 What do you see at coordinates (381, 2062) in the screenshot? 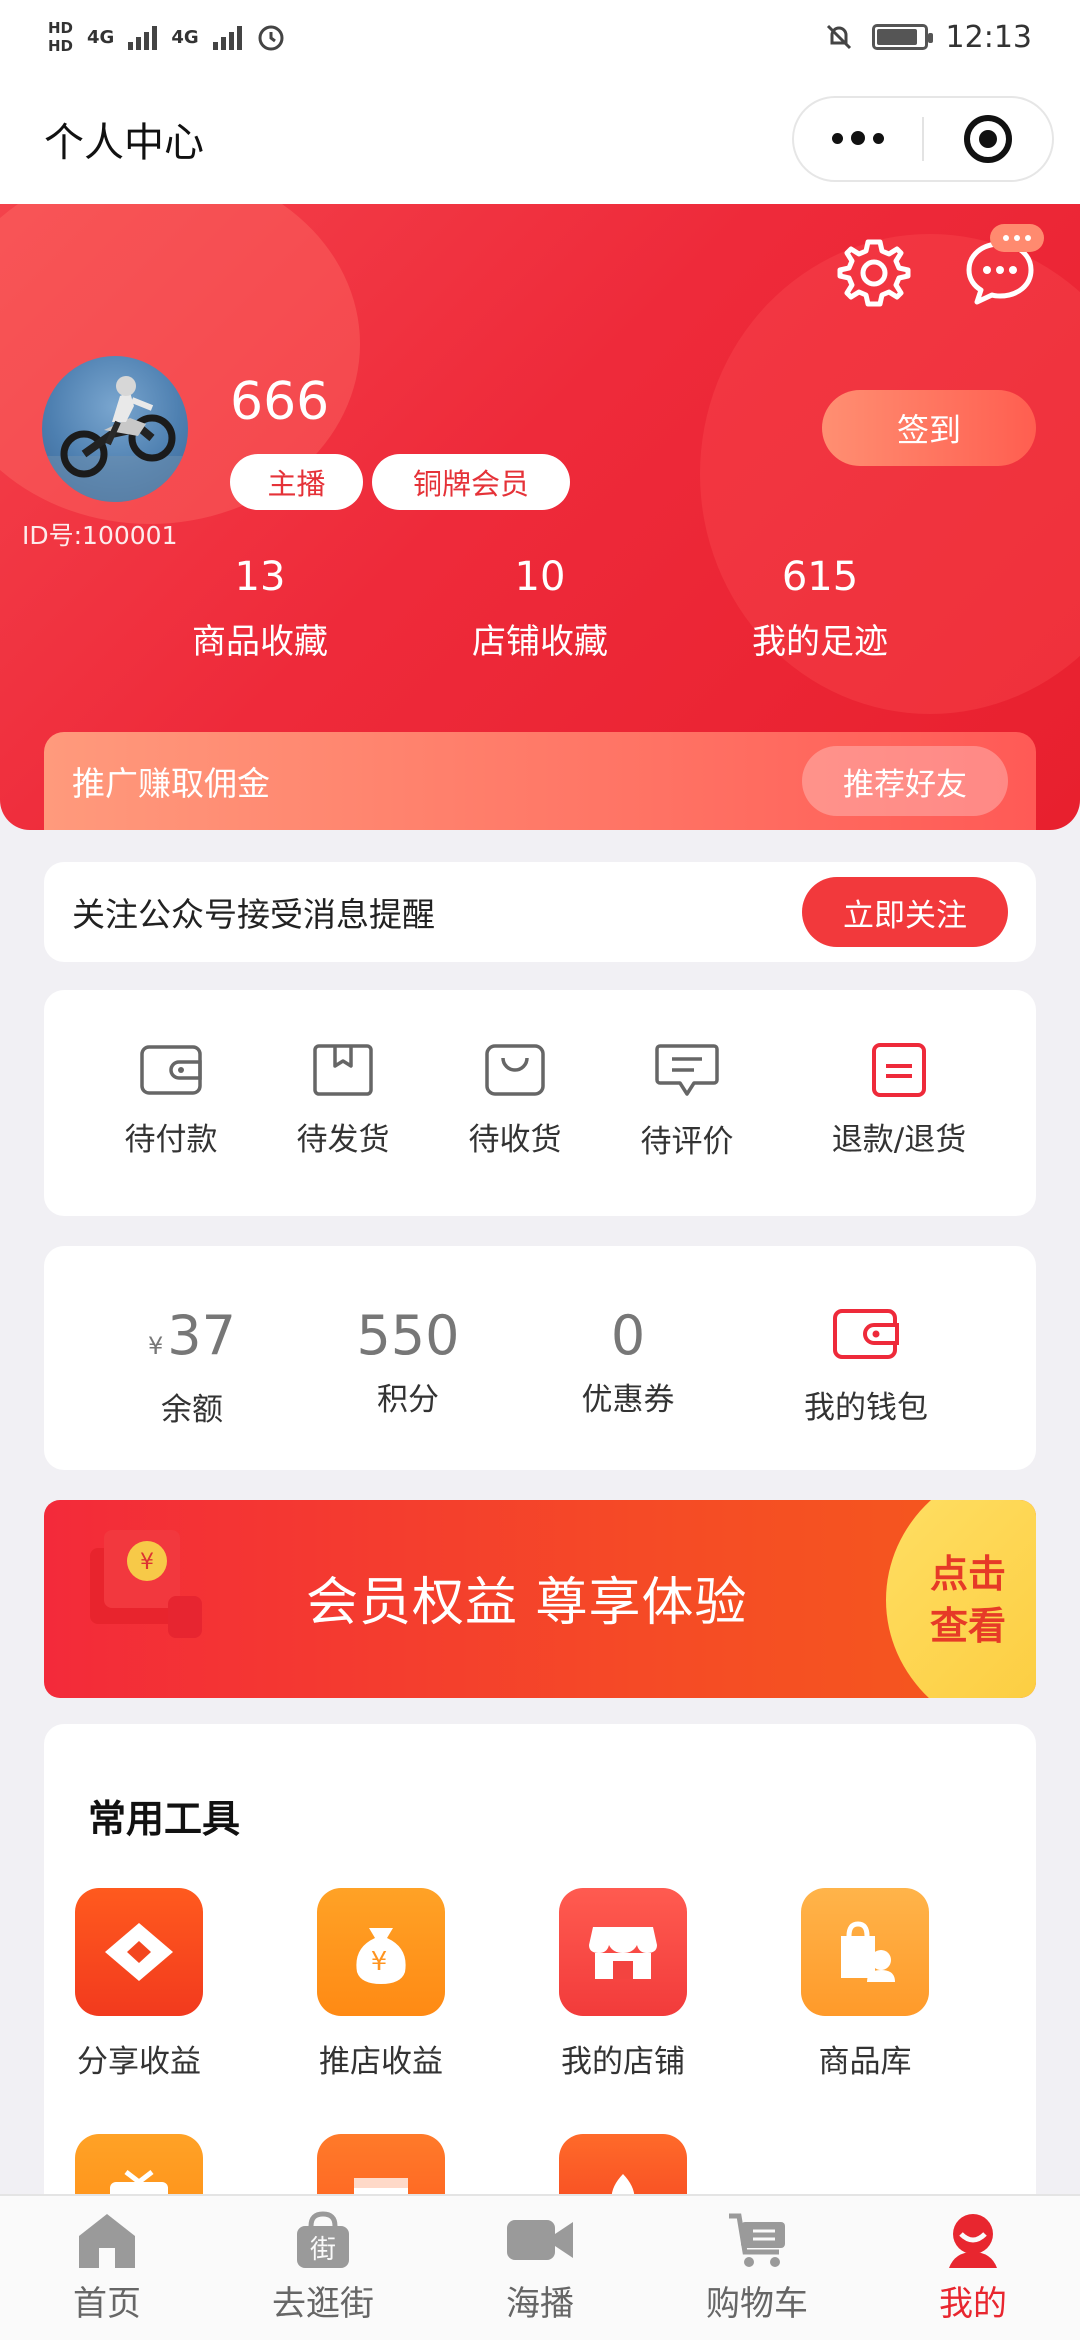
I see `tool-label: 推店收益` at bounding box center [381, 2062].